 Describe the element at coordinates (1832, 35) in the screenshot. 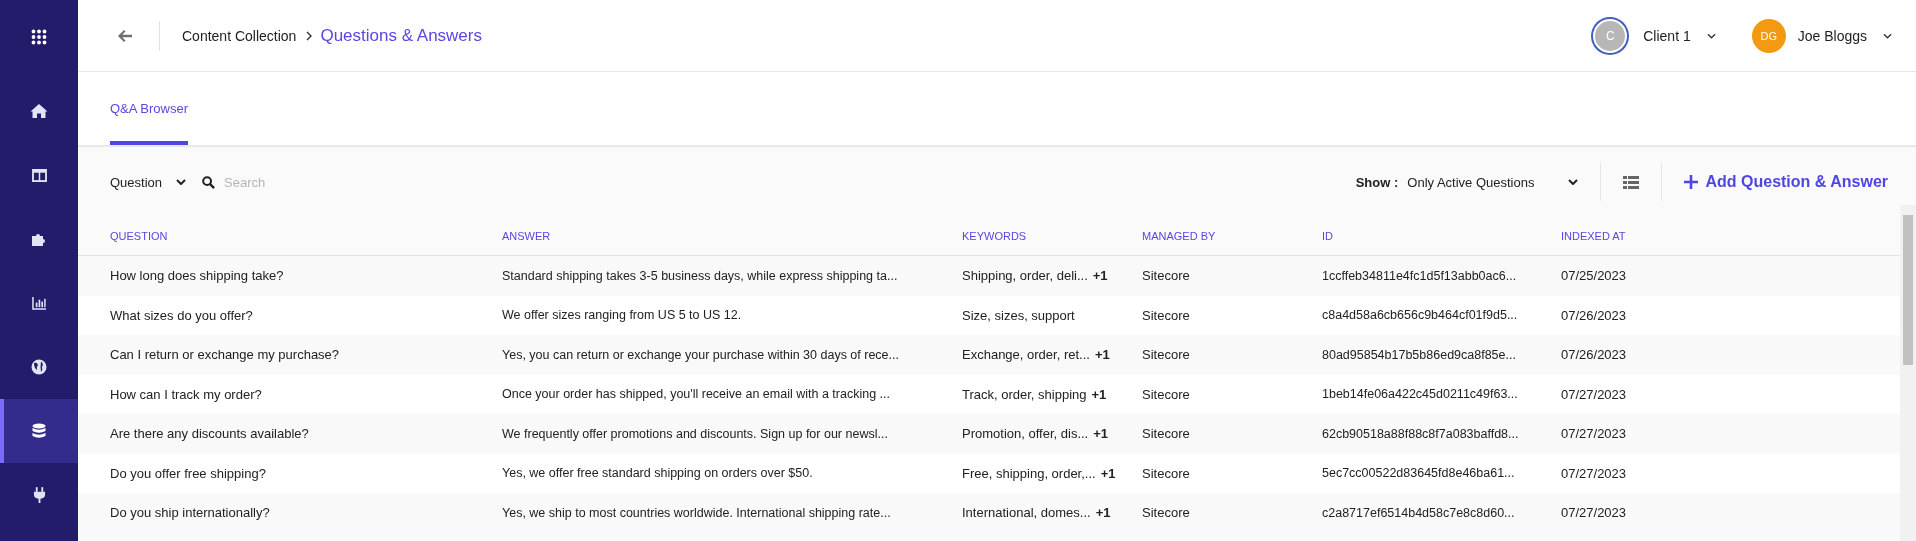

I see `user-name: Joe Bloggs` at that location.